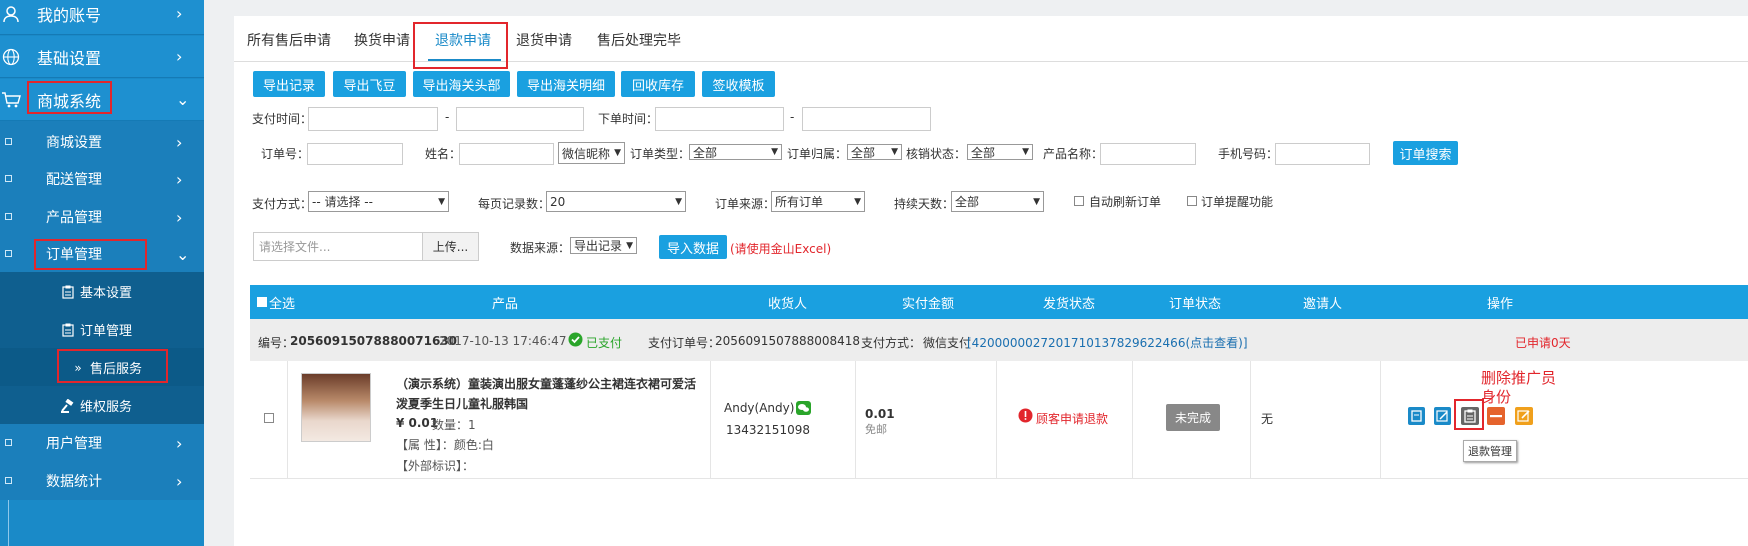 This screenshot has width=1748, height=546. I want to click on memo-edit-icon, so click(1524, 416).